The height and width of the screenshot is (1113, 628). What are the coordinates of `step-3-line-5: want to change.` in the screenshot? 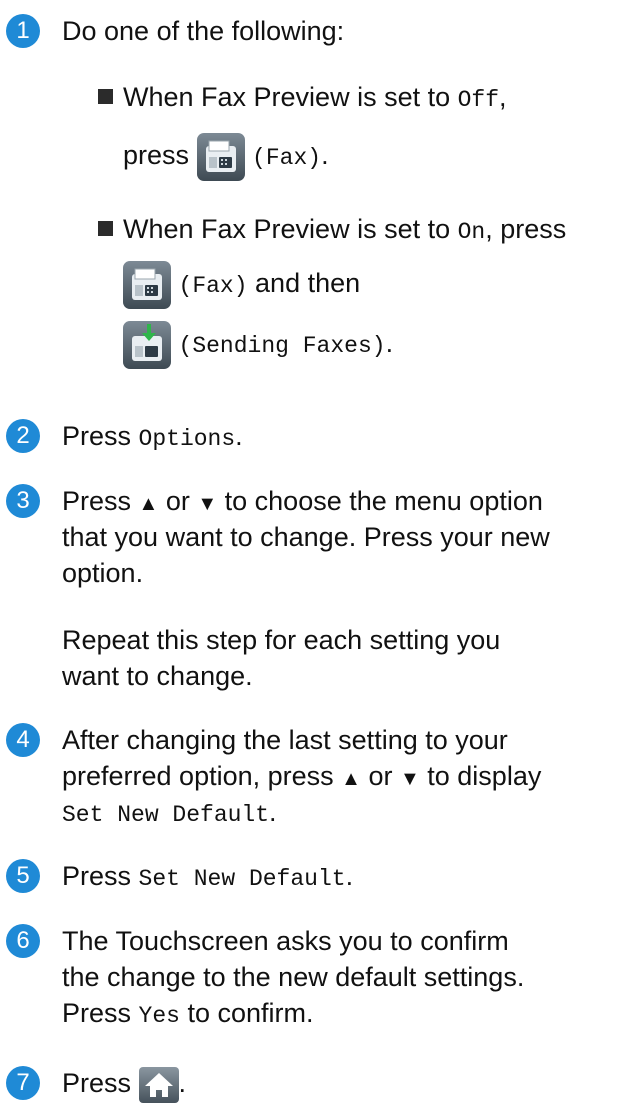 It's located at (157, 676).